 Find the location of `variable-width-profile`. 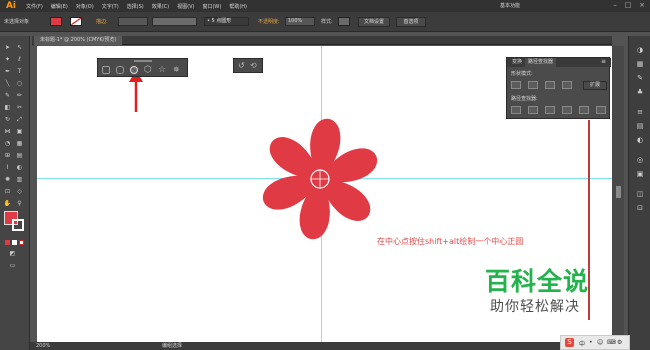

variable-width-profile is located at coordinates (174, 21).